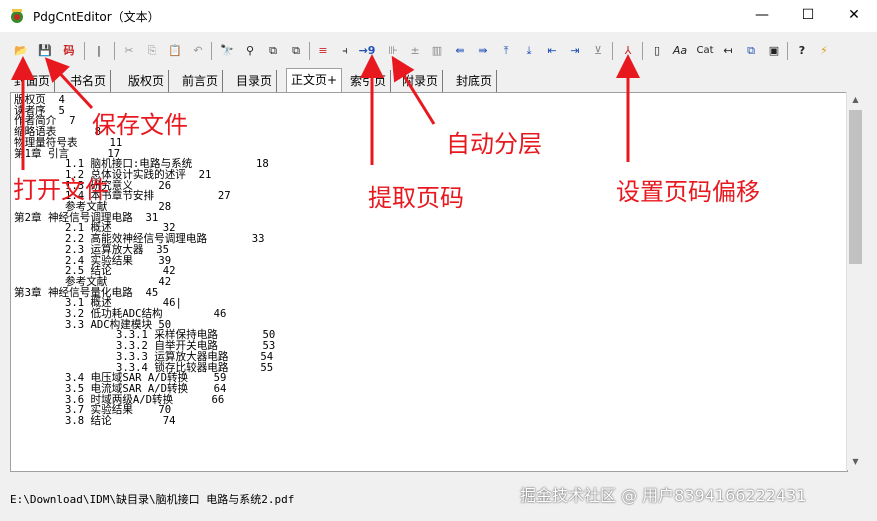  What do you see at coordinates (61, 190) in the screenshot?
I see `annotation-open: 打开文件` at bounding box center [61, 190].